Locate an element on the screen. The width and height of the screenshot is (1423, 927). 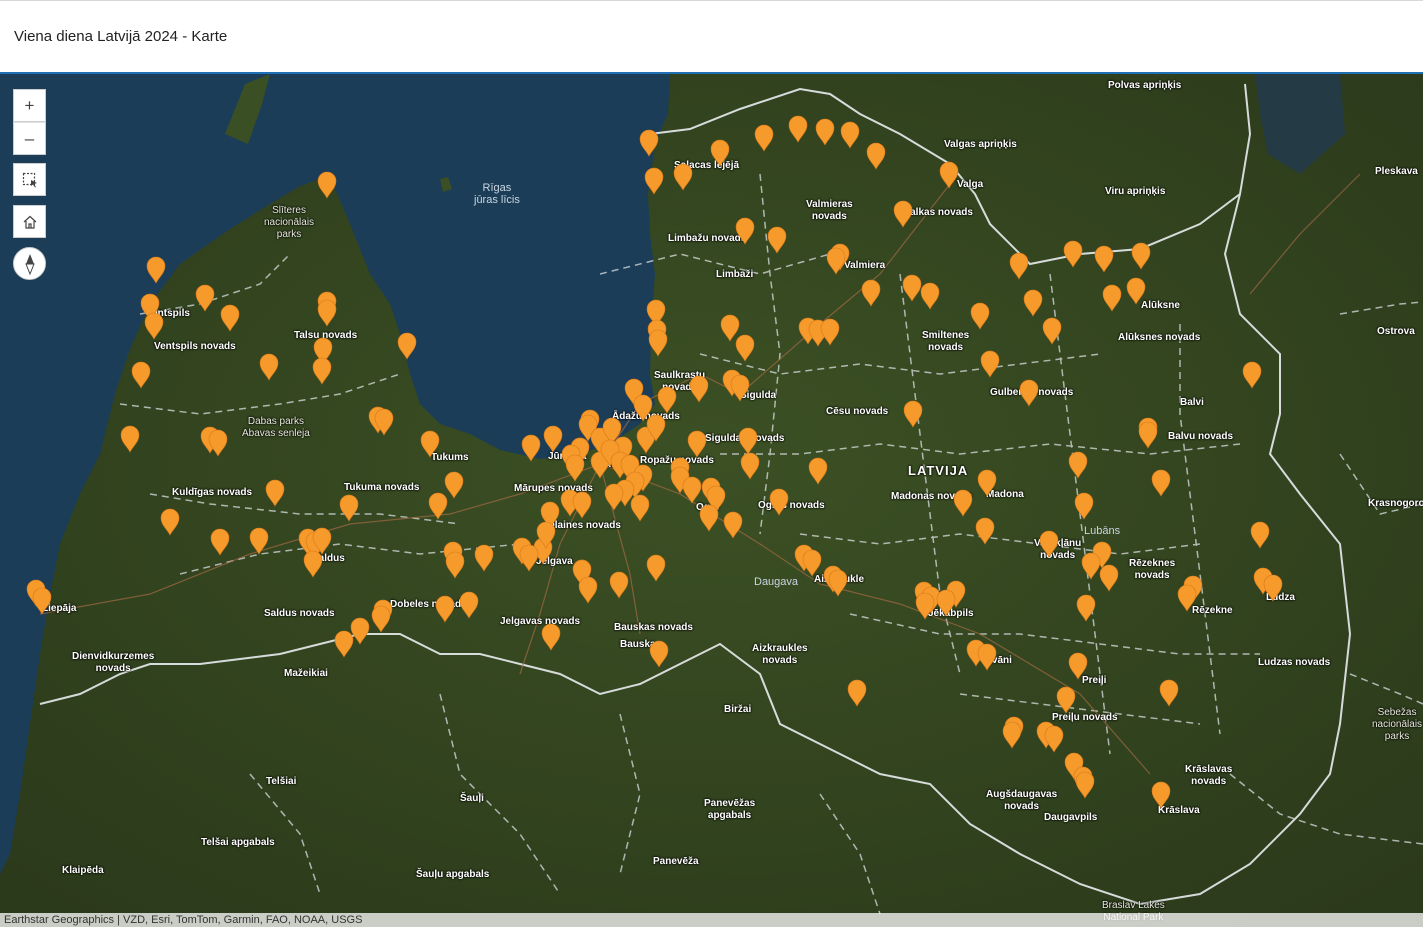
select-button is located at coordinates (29, 179).